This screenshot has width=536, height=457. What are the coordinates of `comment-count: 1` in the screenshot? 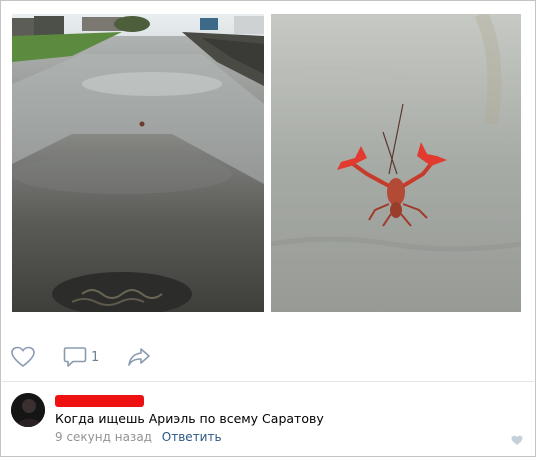 It's located at (95, 357).